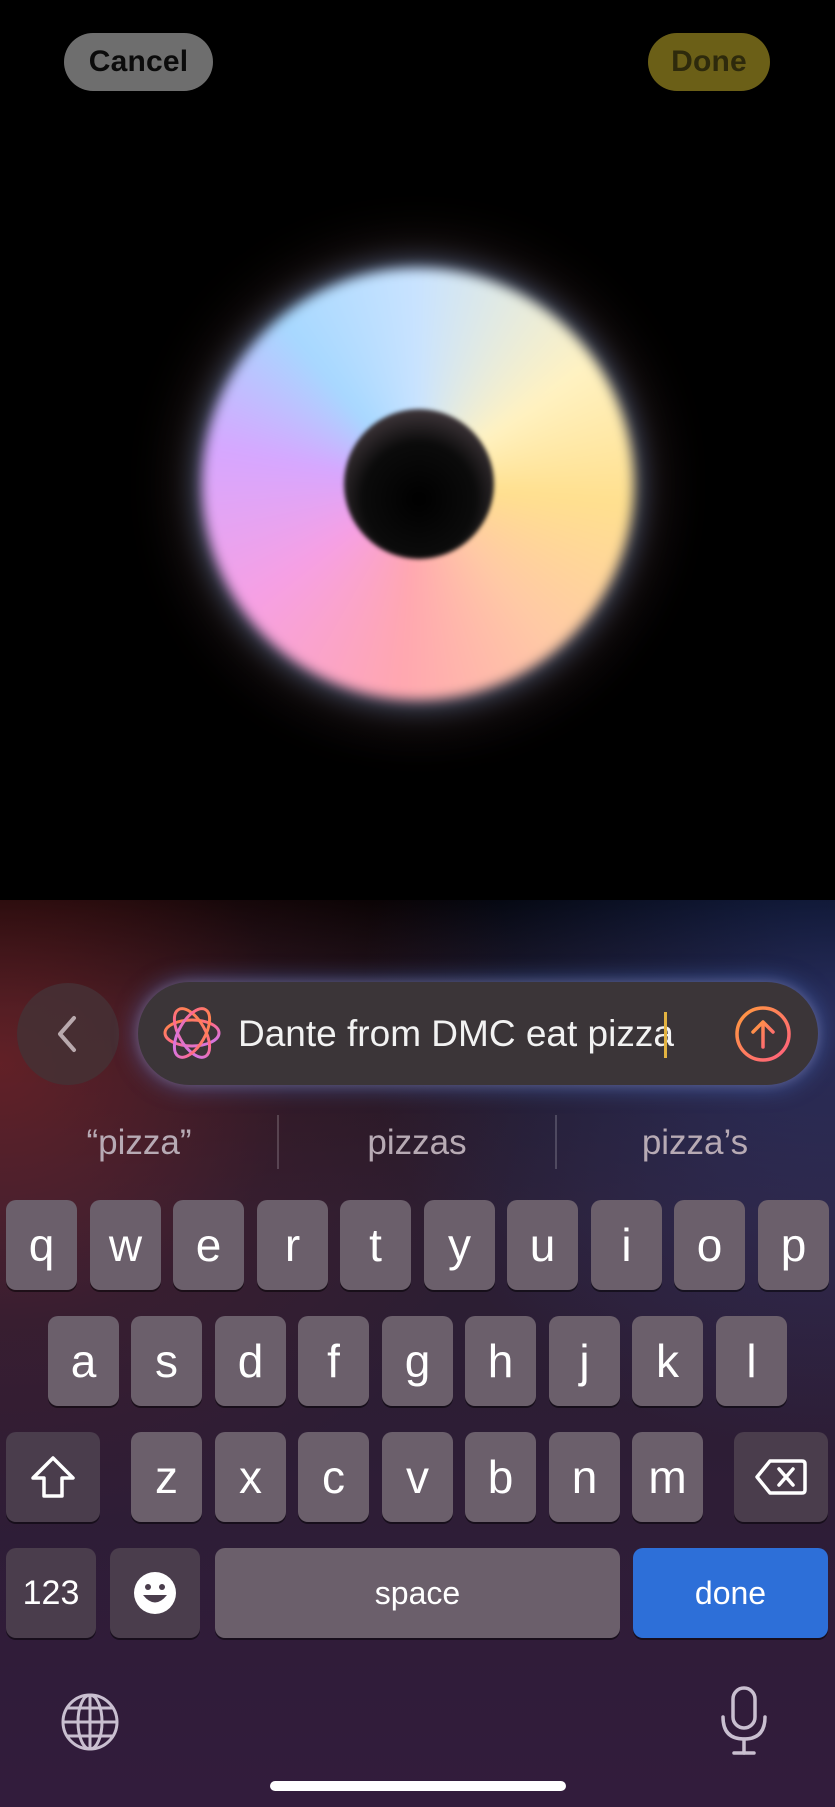  What do you see at coordinates (139, 1143) in the screenshot?
I see `suggestion-item: “pizza”` at bounding box center [139, 1143].